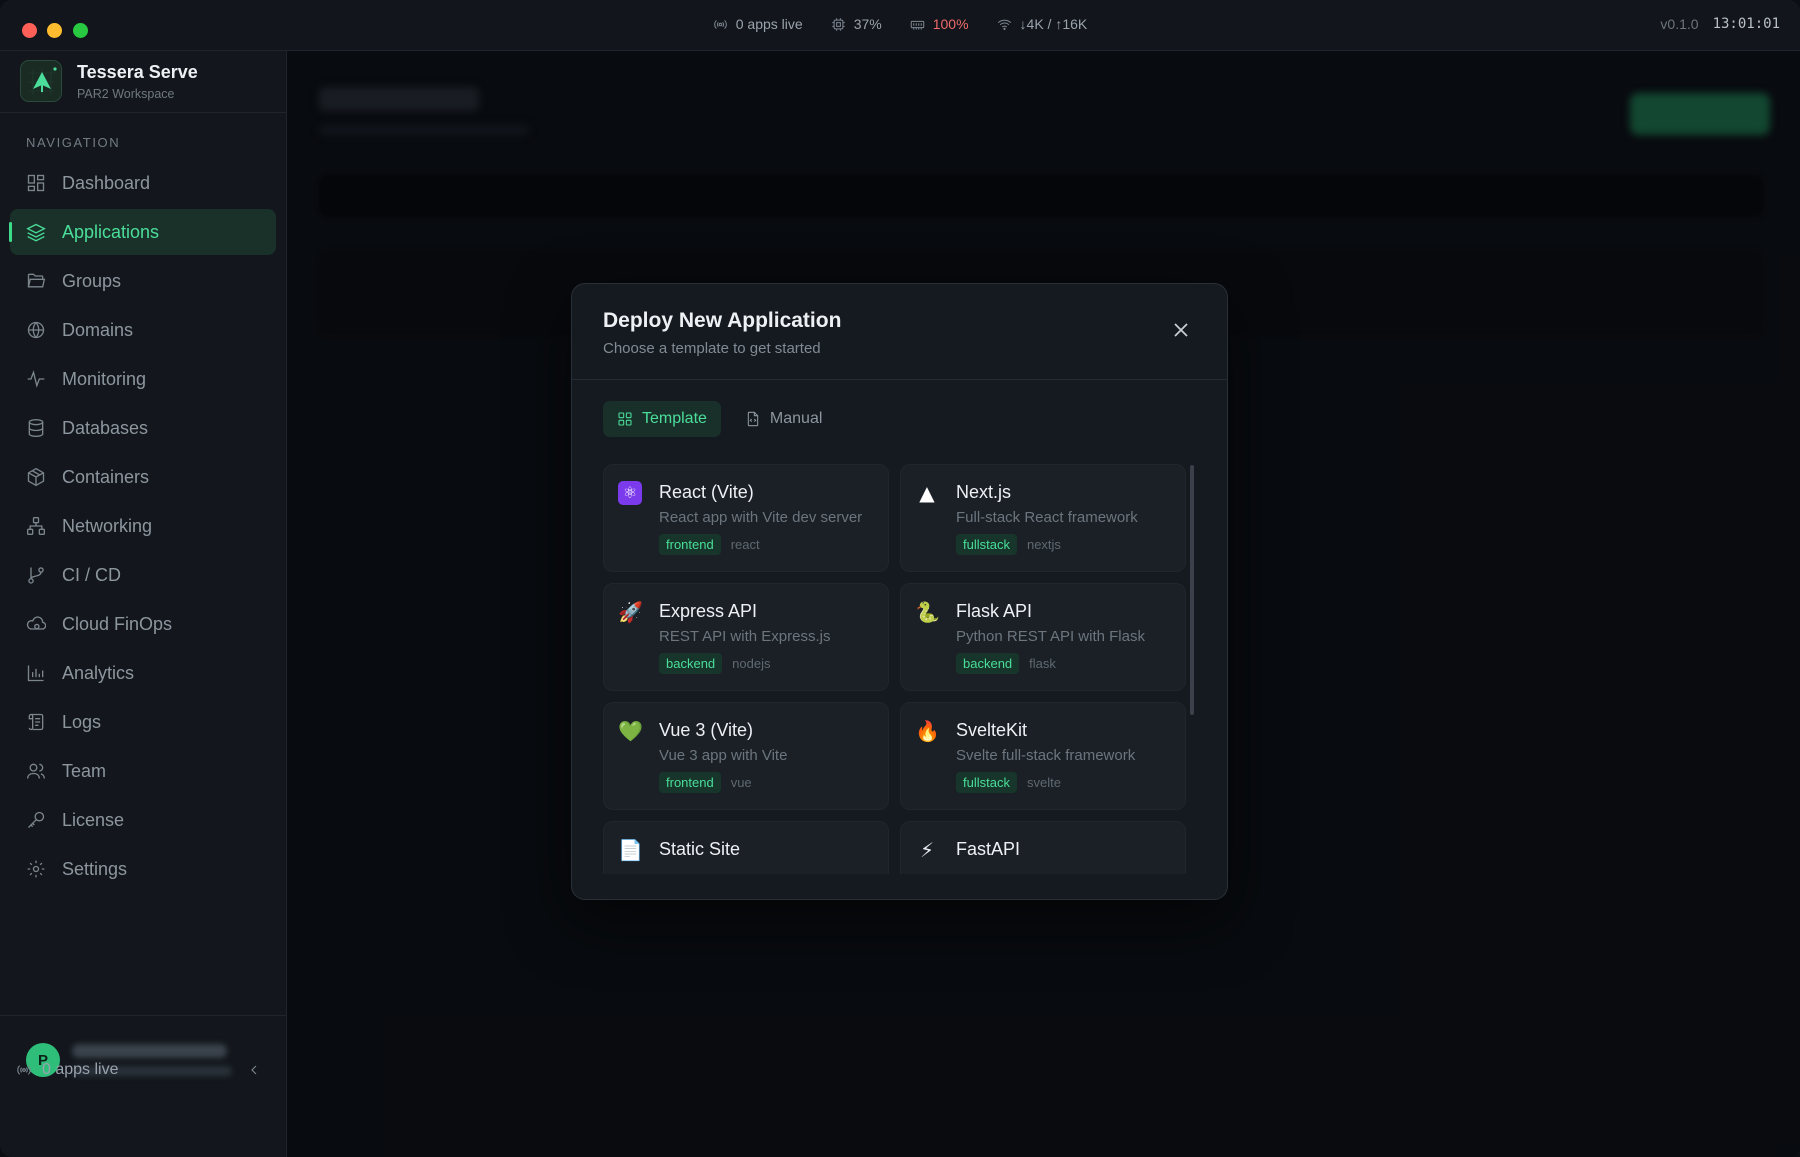  I want to click on sidebar-item-settings: Settings, so click(143, 869).